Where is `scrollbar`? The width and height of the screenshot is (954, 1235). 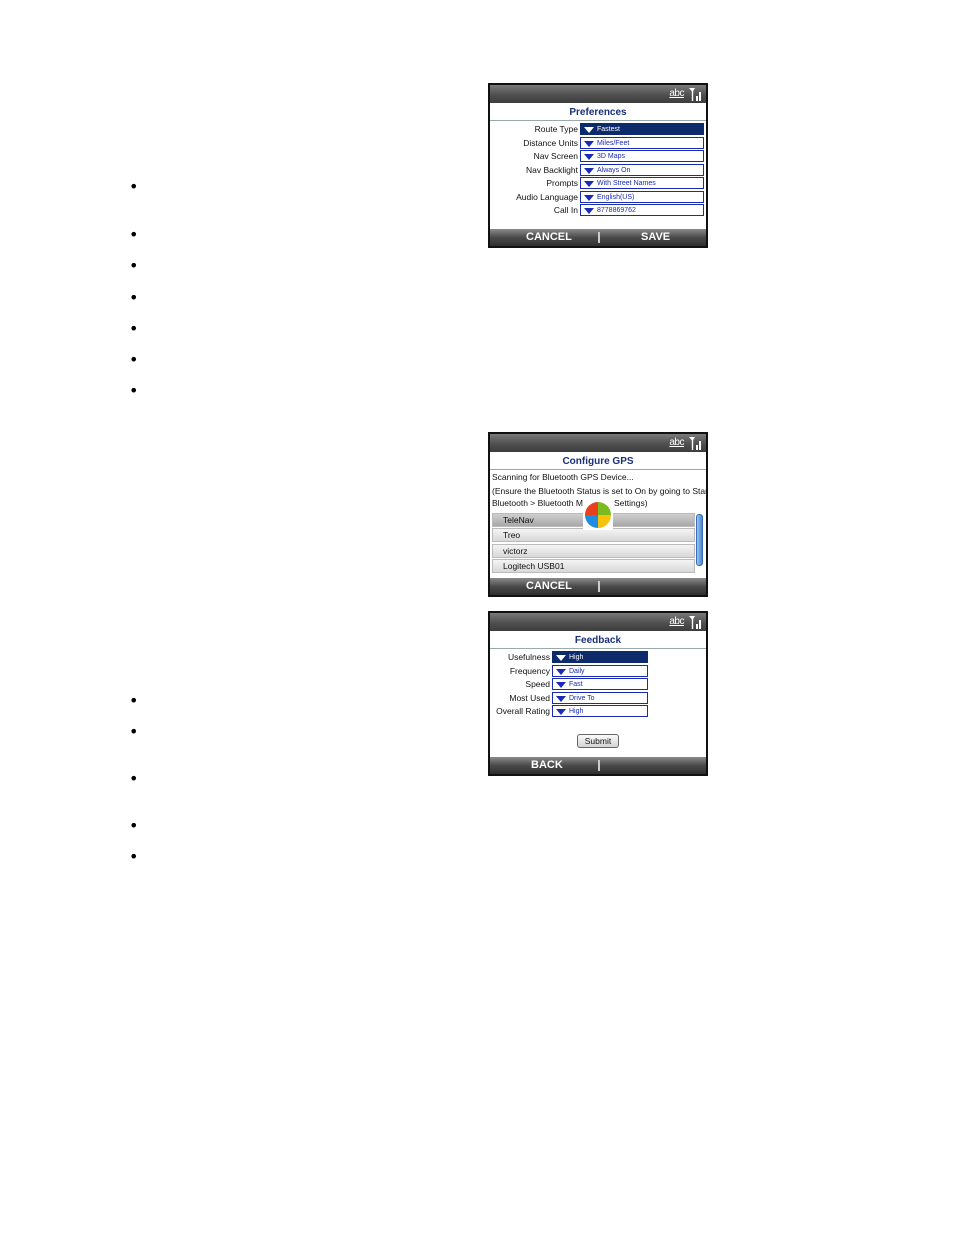 scrollbar is located at coordinates (699, 540).